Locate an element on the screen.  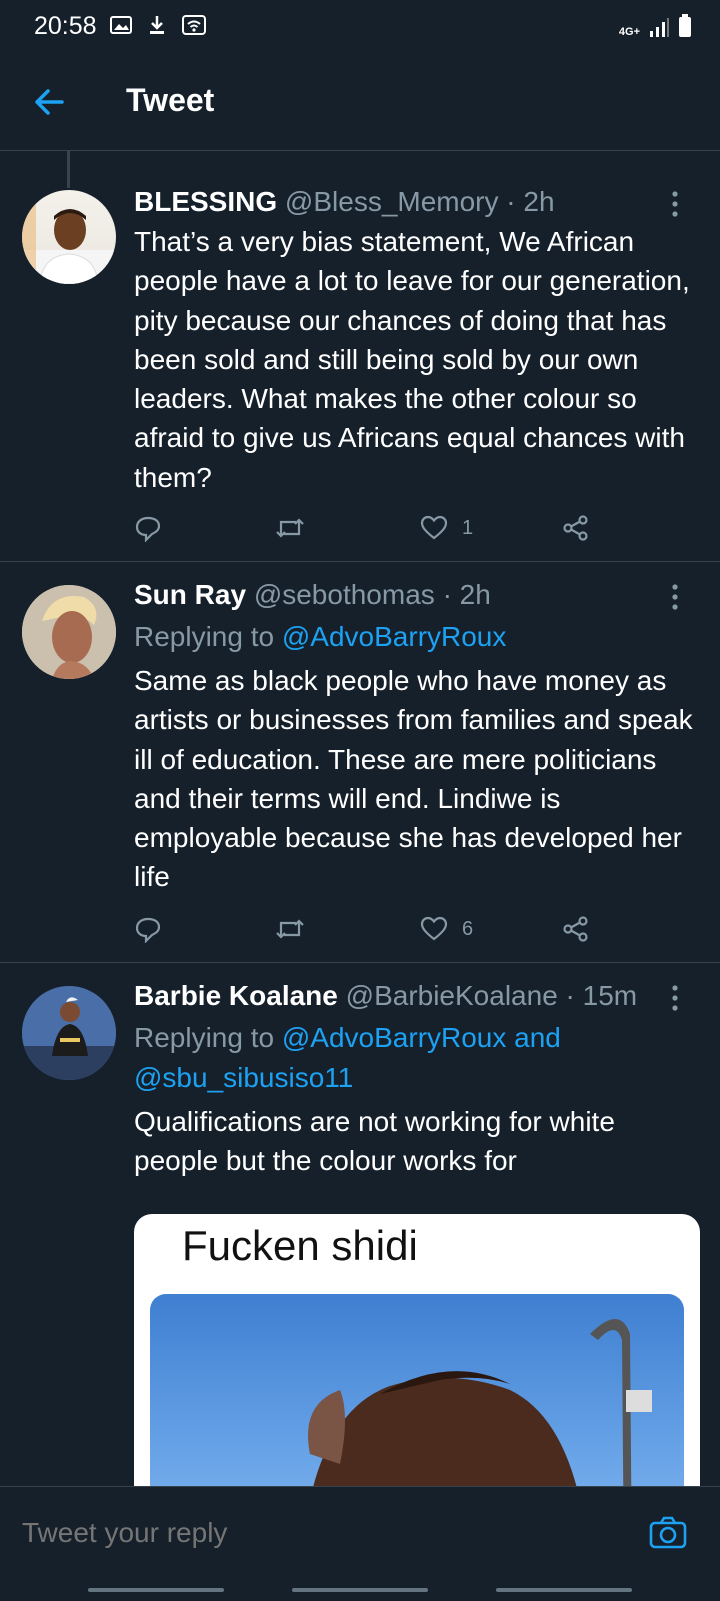
tweet-header: BLESSING @Bless_Memory · 2h is located at coordinates (344, 202).